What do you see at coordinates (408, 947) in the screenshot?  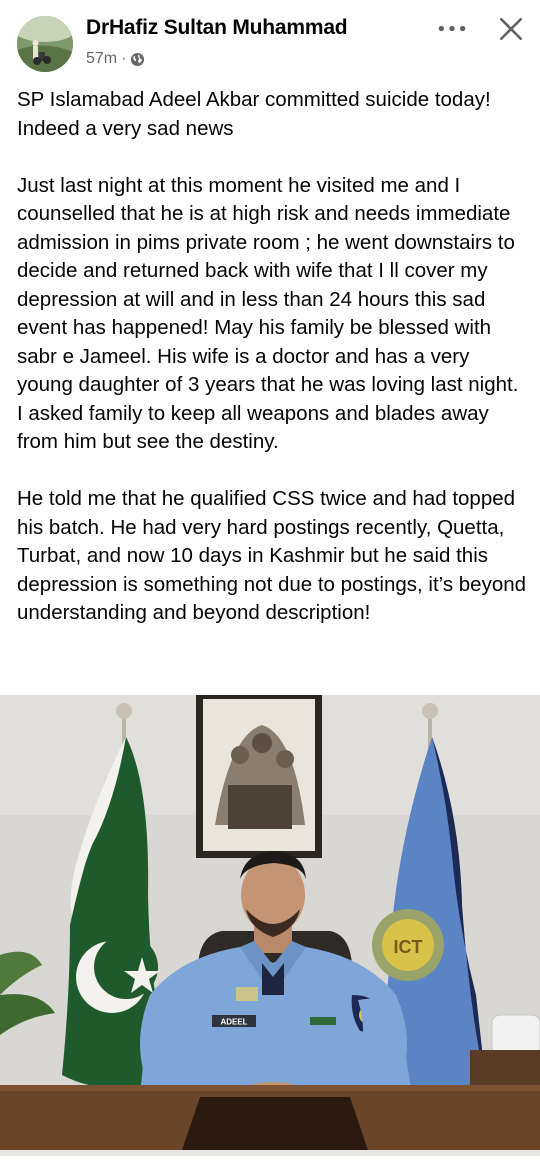 I see `svg-text: ICT` at bounding box center [408, 947].